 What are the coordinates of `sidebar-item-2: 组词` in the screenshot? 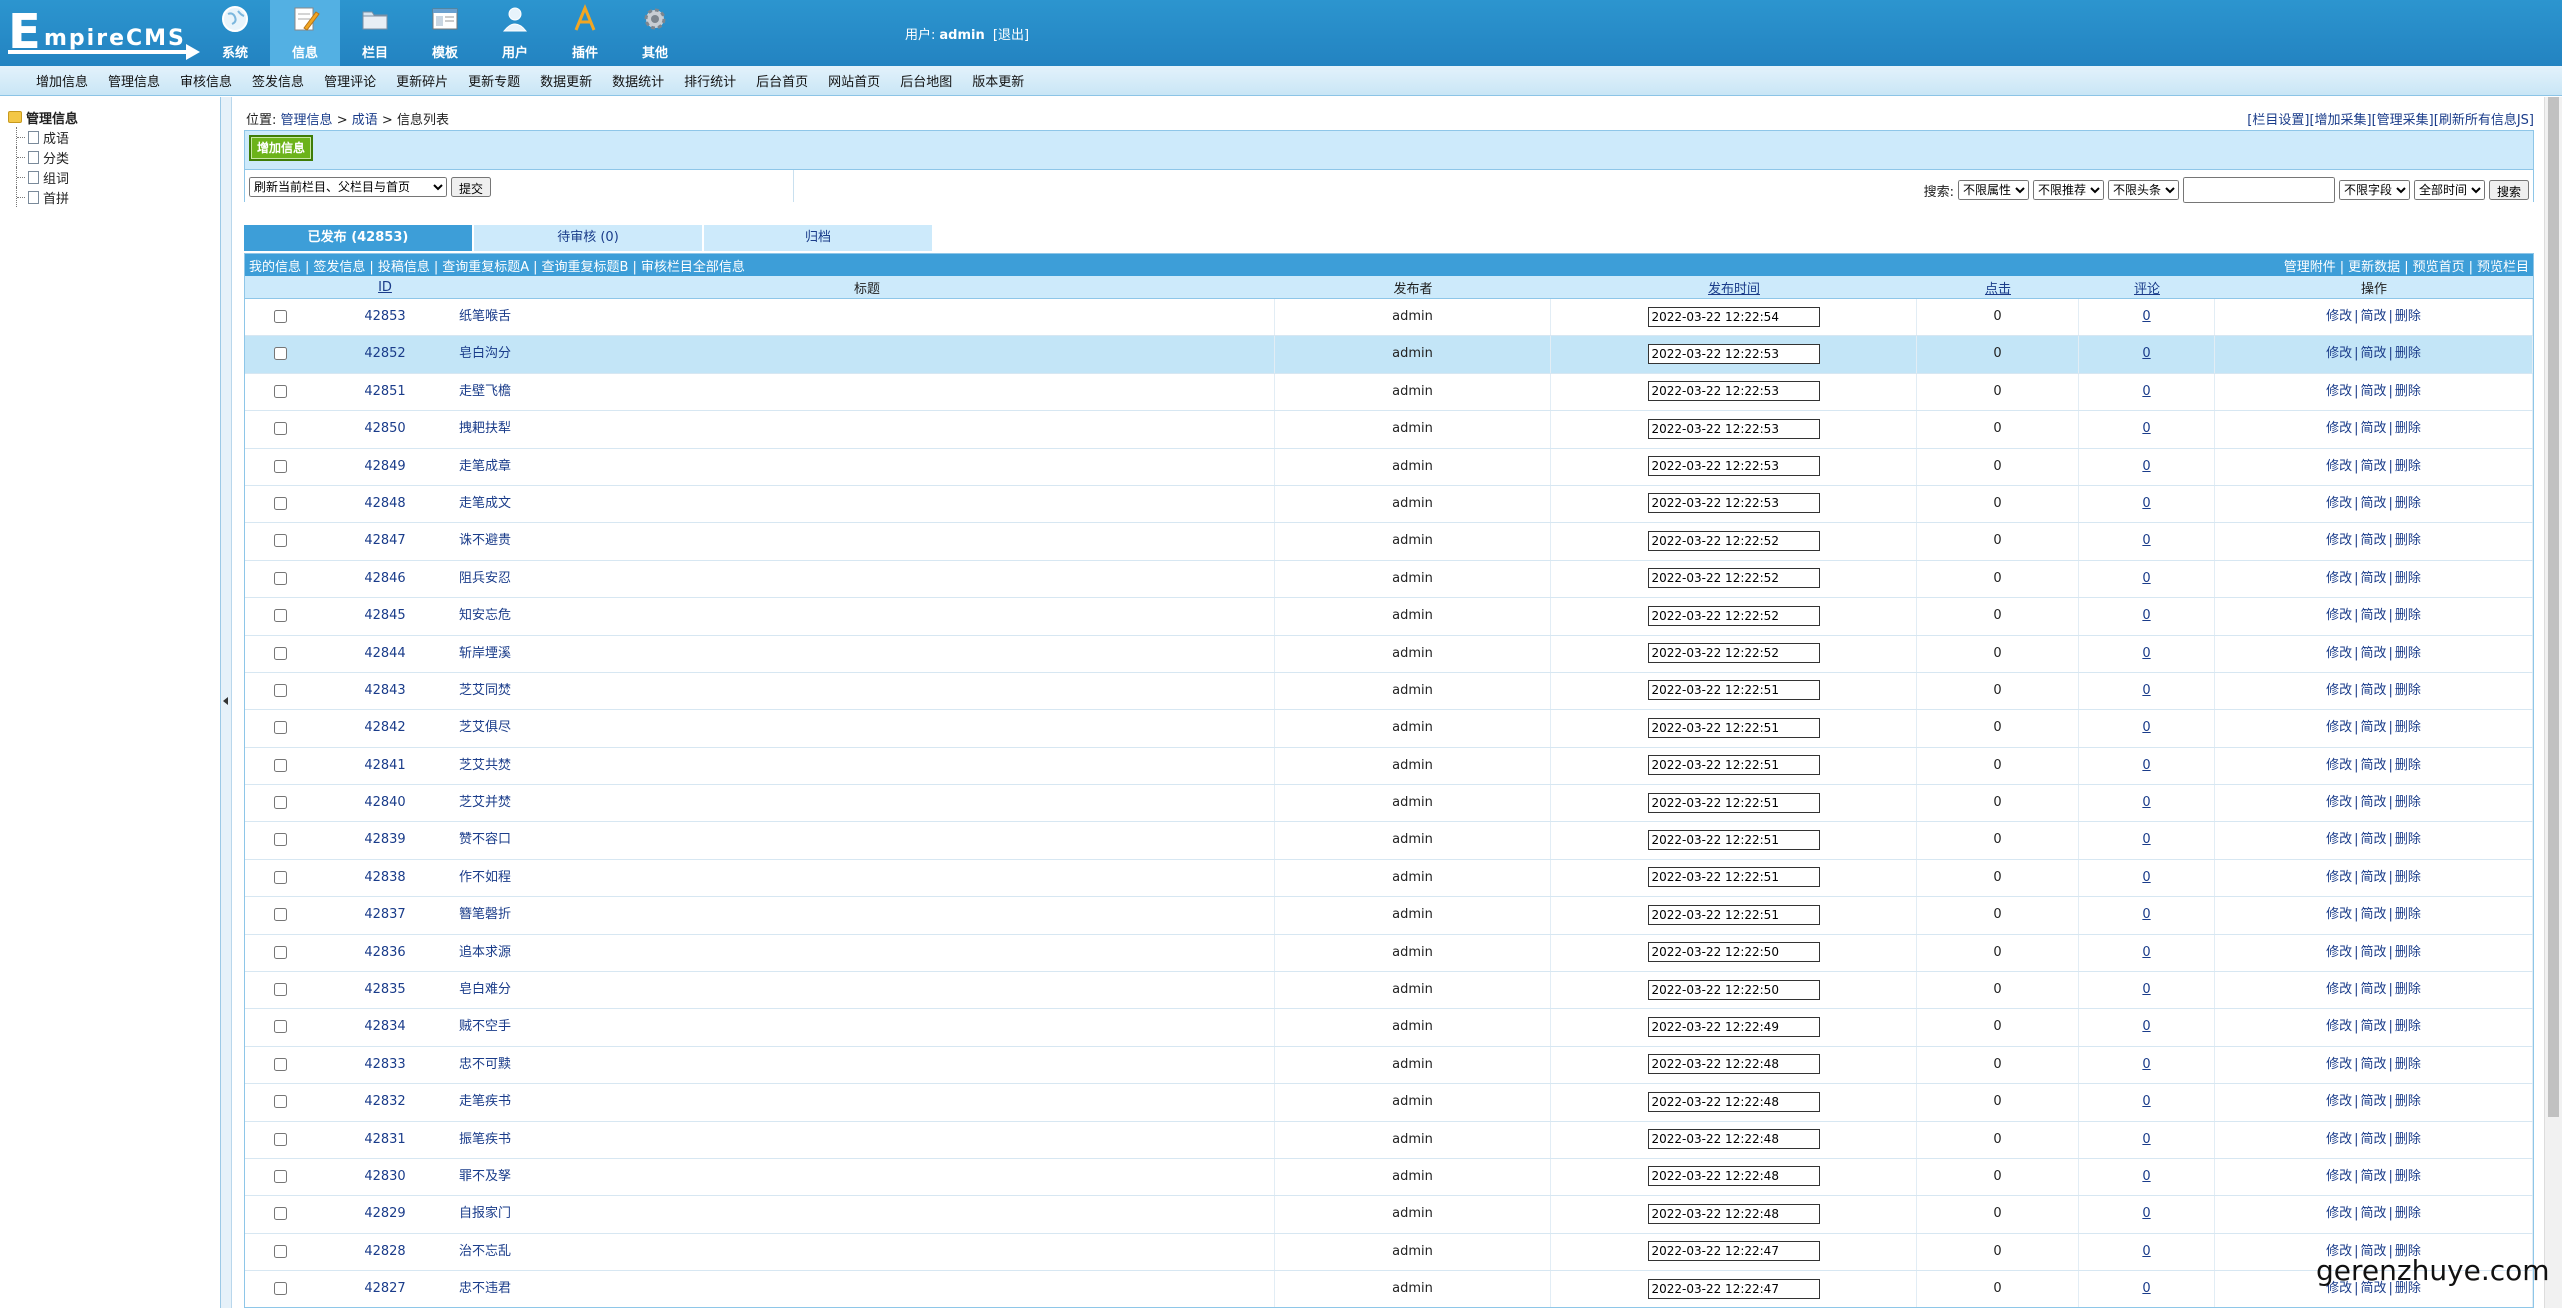 It's located at (43, 177).